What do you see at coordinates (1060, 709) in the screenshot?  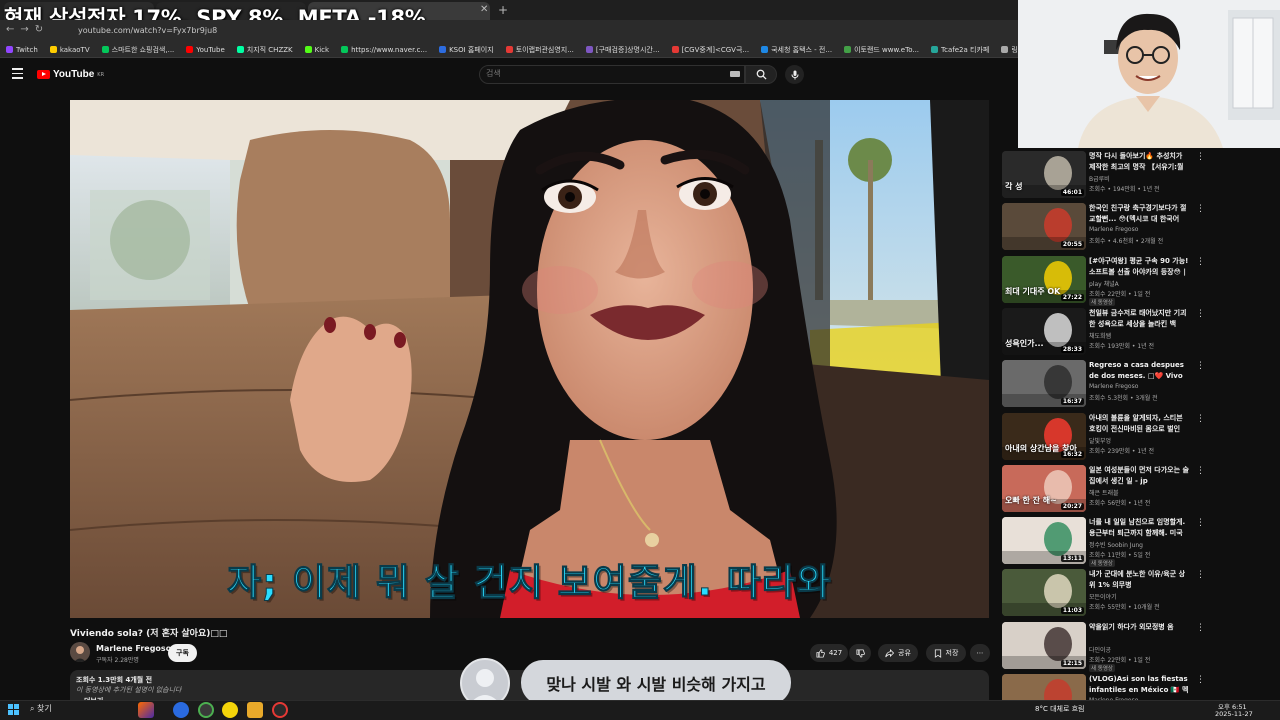 I see `system-tray-weather: 8°C 대체로 흐림` at bounding box center [1060, 709].